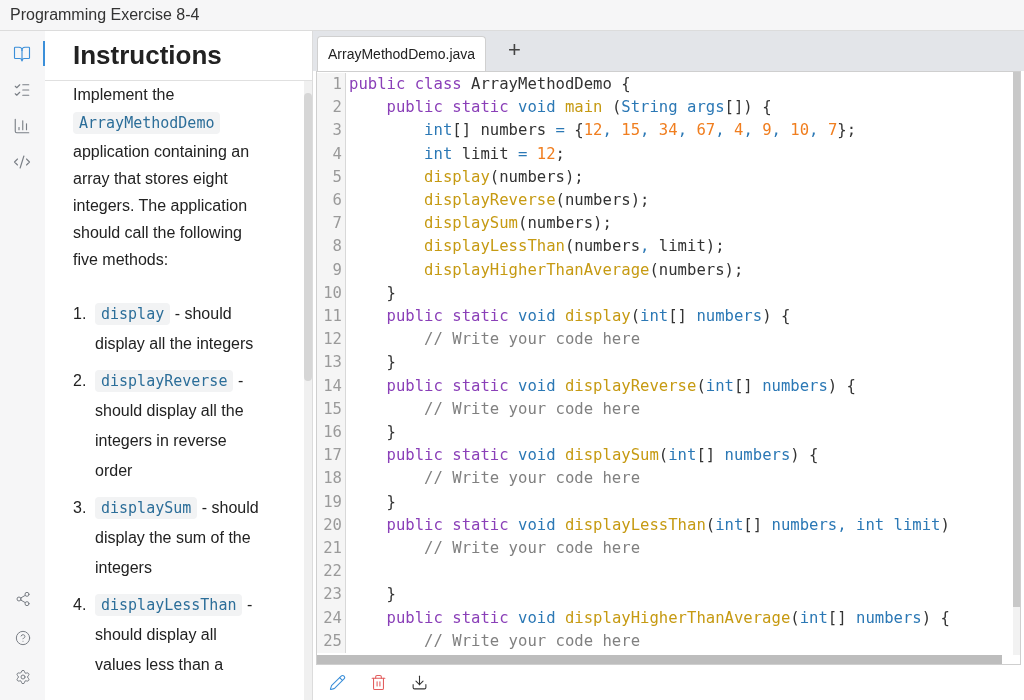  What do you see at coordinates (80, 314) in the screenshot?
I see `list-number: 1.` at bounding box center [80, 314].